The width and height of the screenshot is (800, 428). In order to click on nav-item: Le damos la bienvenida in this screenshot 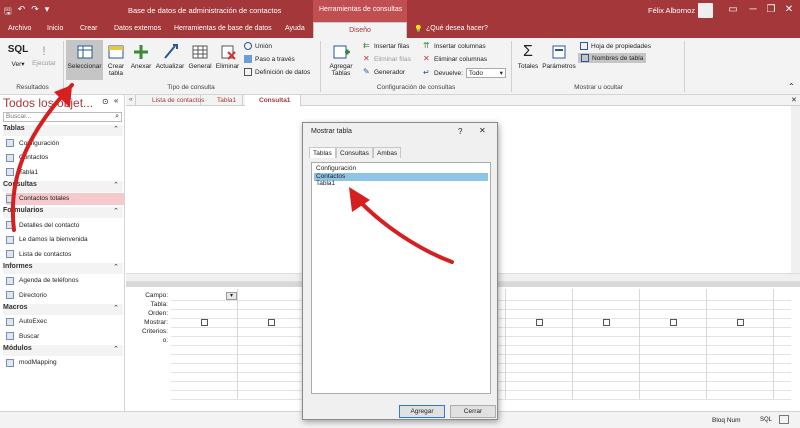, I will do `click(65, 240)`.